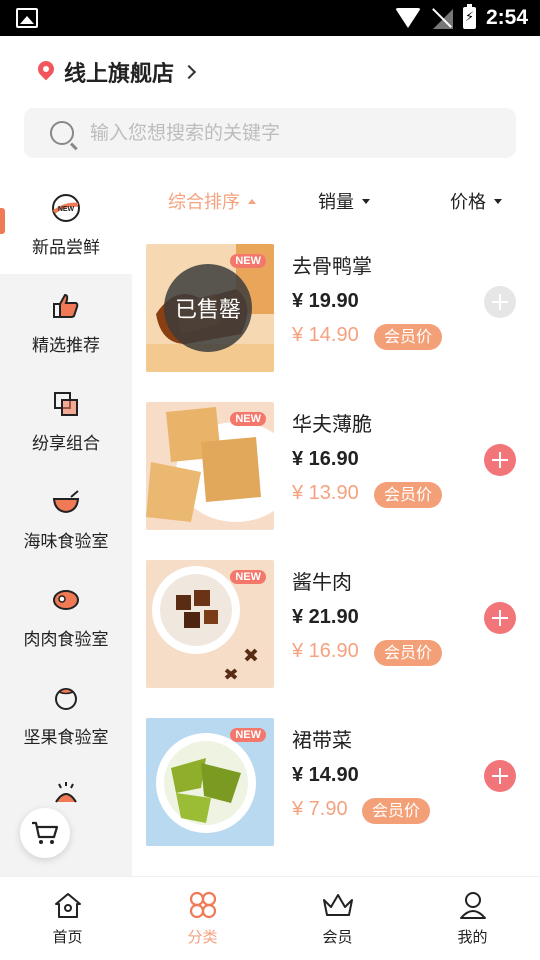  I want to click on product-card: NEW 酱牛肉 ¥ 21.90 ¥ 16.90 会员价, so click(336, 639).